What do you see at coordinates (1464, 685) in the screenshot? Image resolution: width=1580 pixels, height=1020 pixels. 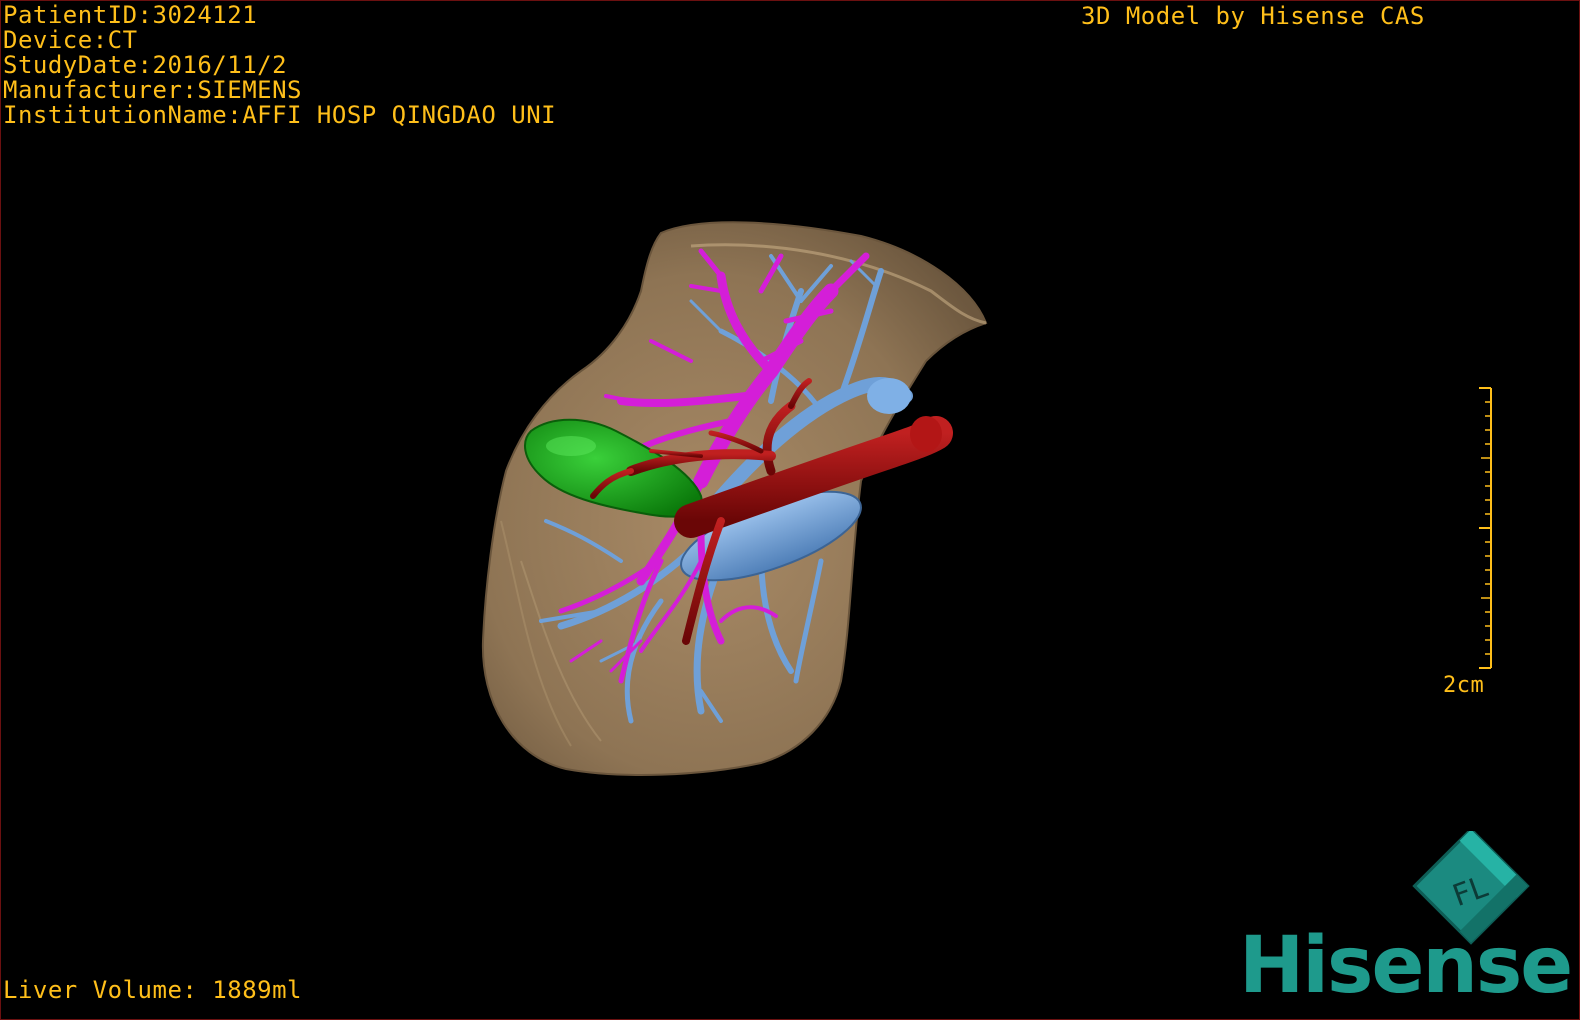 I see `scale-bar-label: 2cm` at bounding box center [1464, 685].